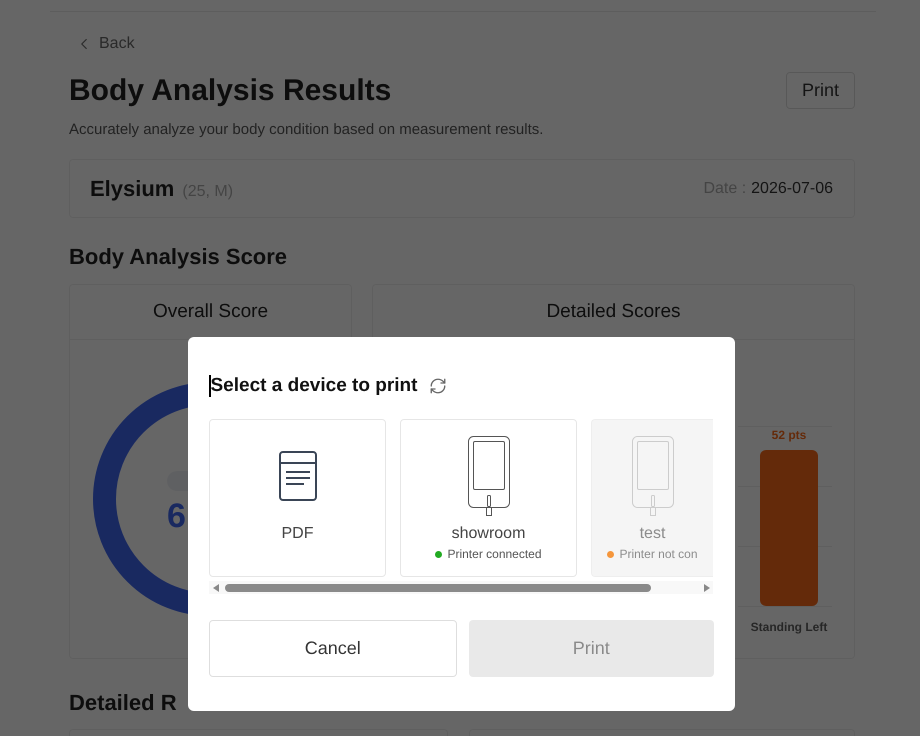  Describe the element at coordinates (707, 588) in the screenshot. I see `scroll-right-icon` at that location.